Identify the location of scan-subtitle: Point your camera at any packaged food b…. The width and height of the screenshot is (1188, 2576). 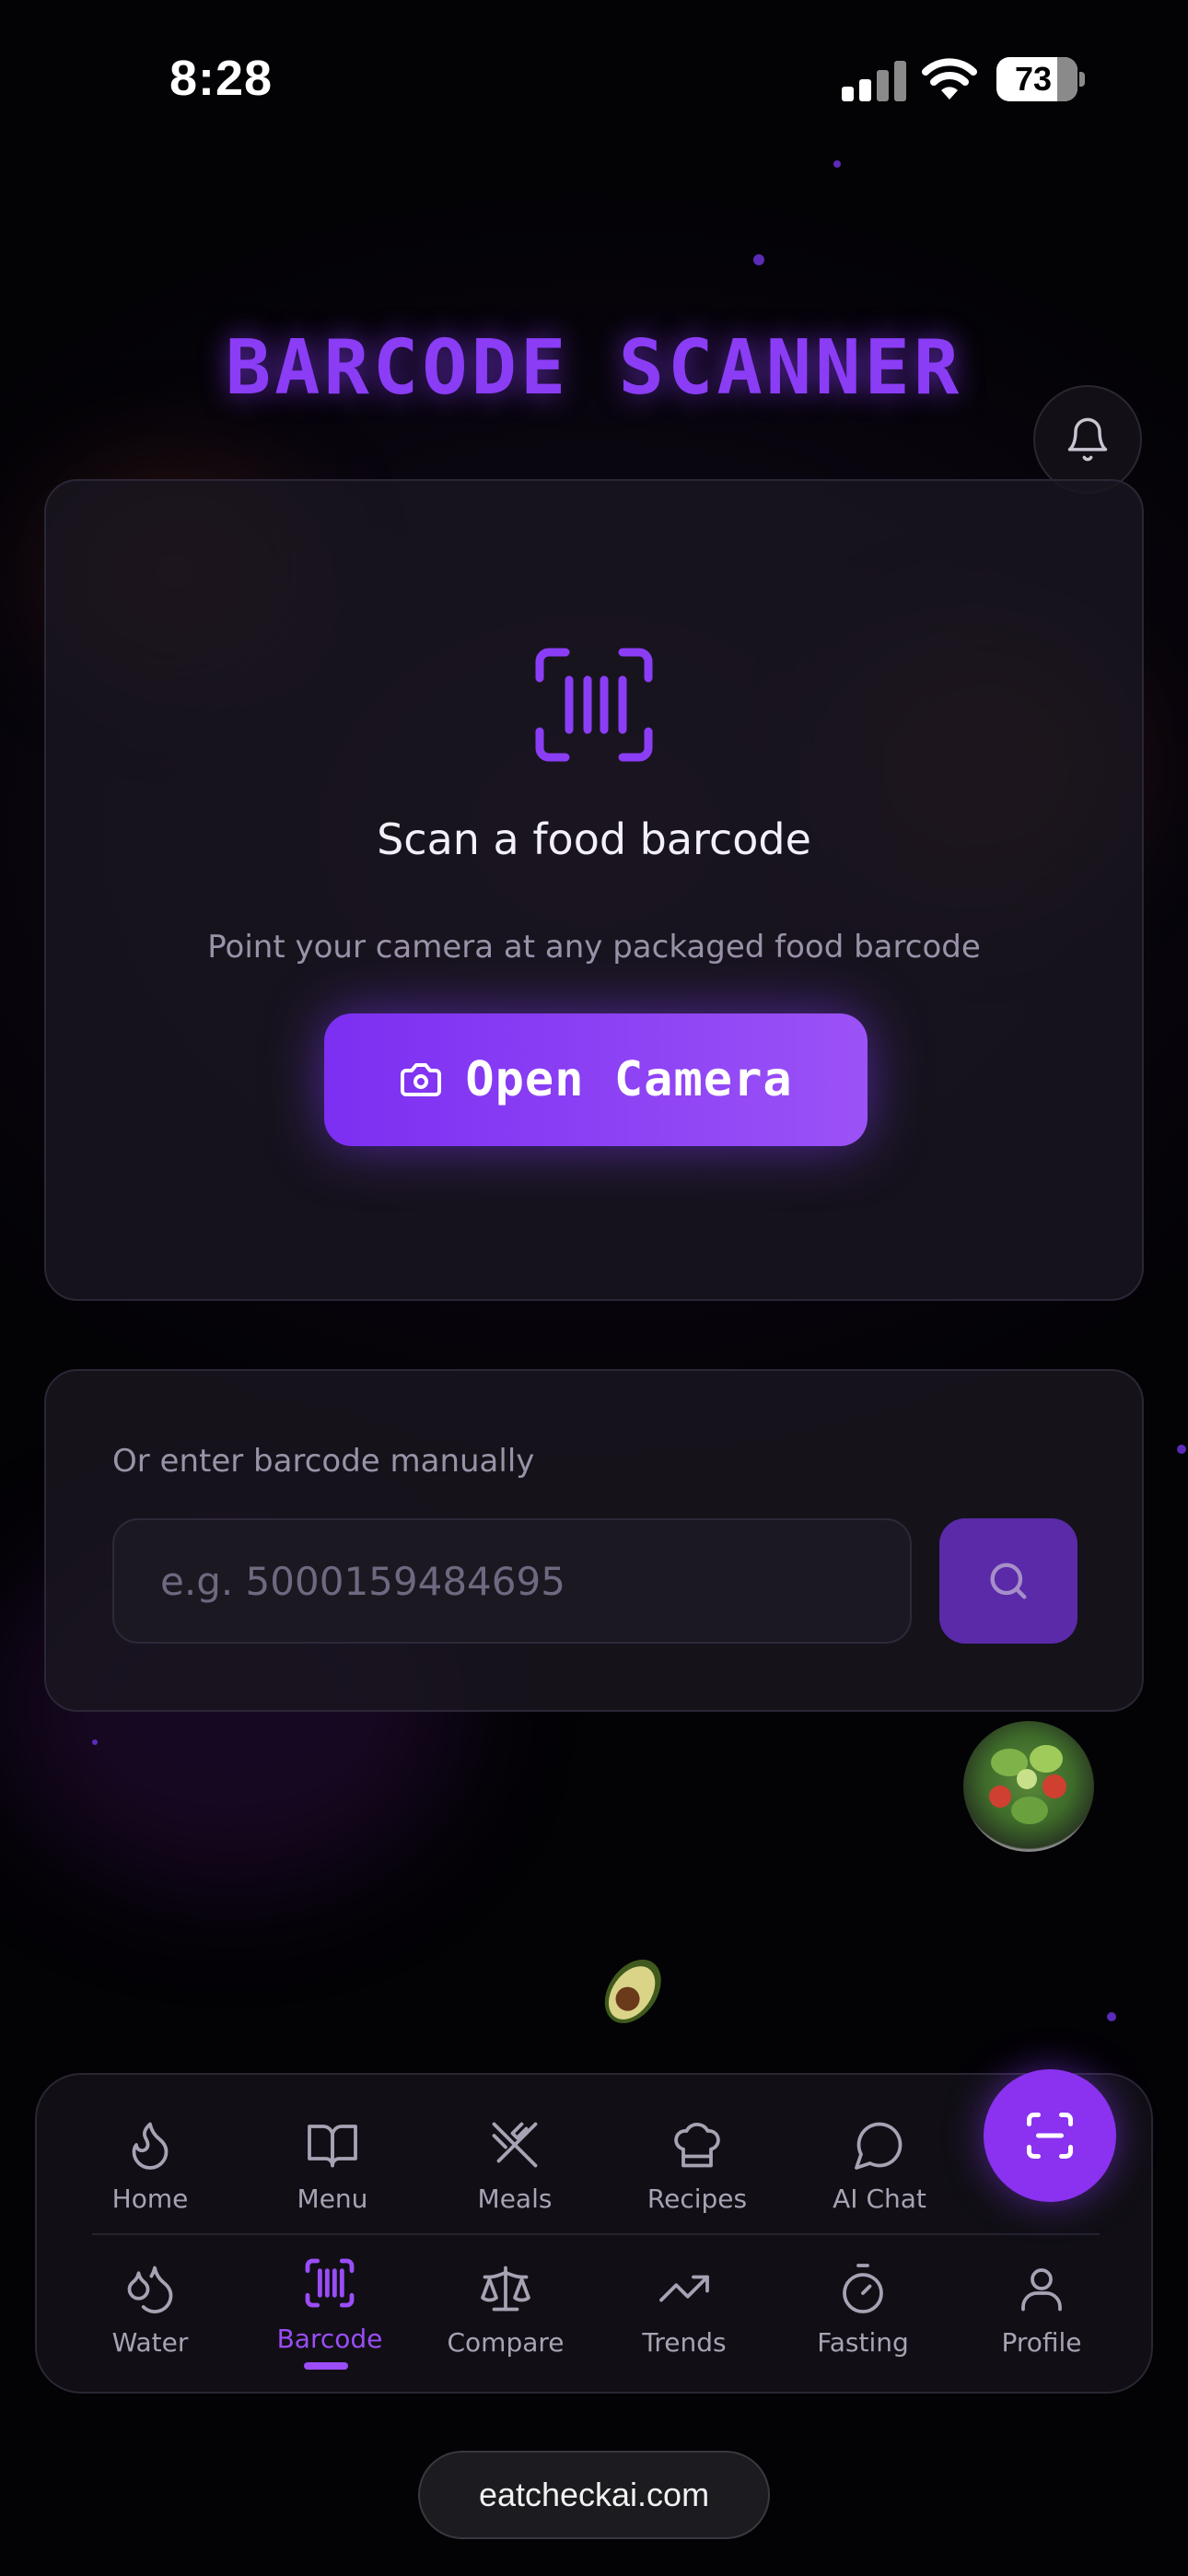
(594, 947).